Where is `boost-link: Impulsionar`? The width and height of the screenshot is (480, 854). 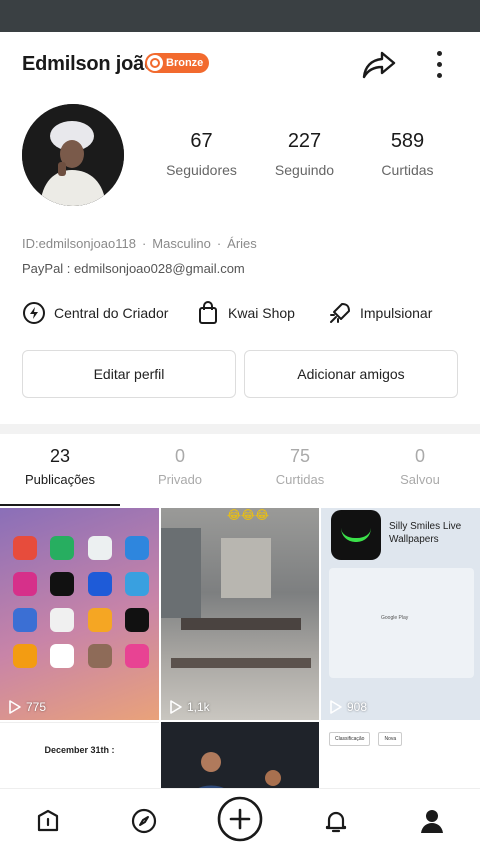
boost-link: Impulsionar is located at coordinates (380, 313).